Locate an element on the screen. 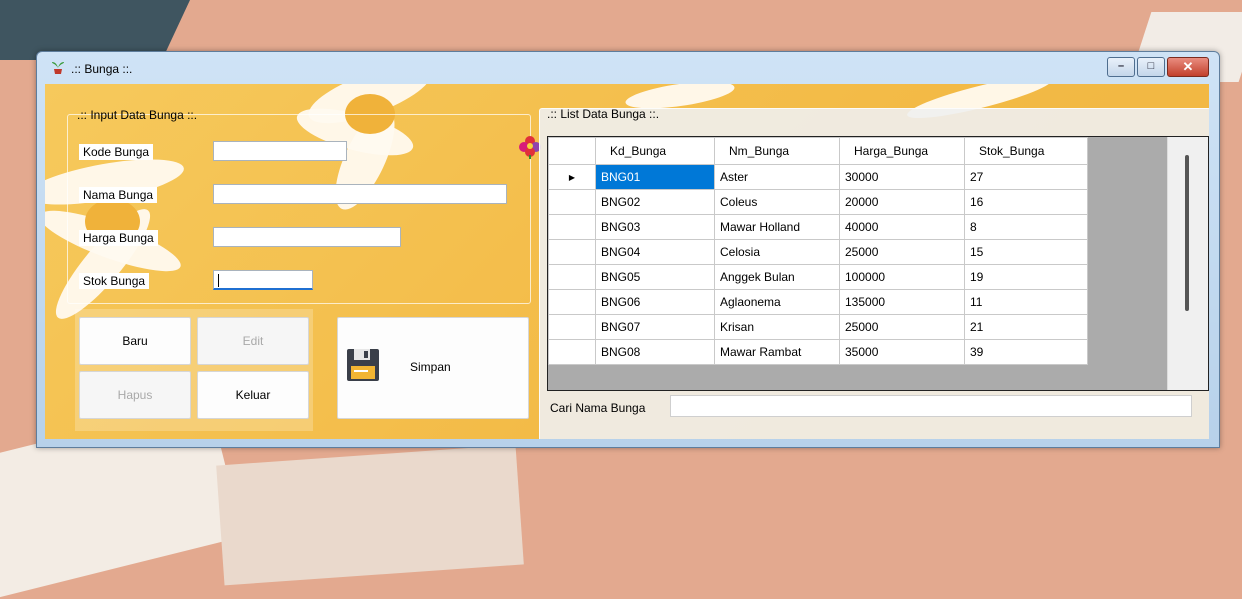 The image size is (1242, 599). maximize-icon: □ is located at coordinates (1151, 66).